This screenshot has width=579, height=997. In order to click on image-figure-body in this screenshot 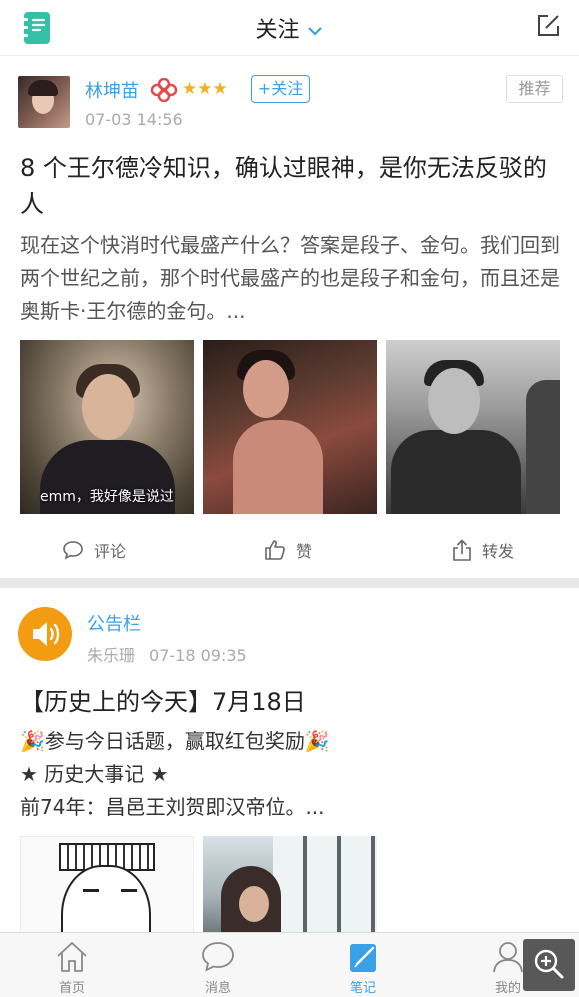, I will do `click(278, 467)`.